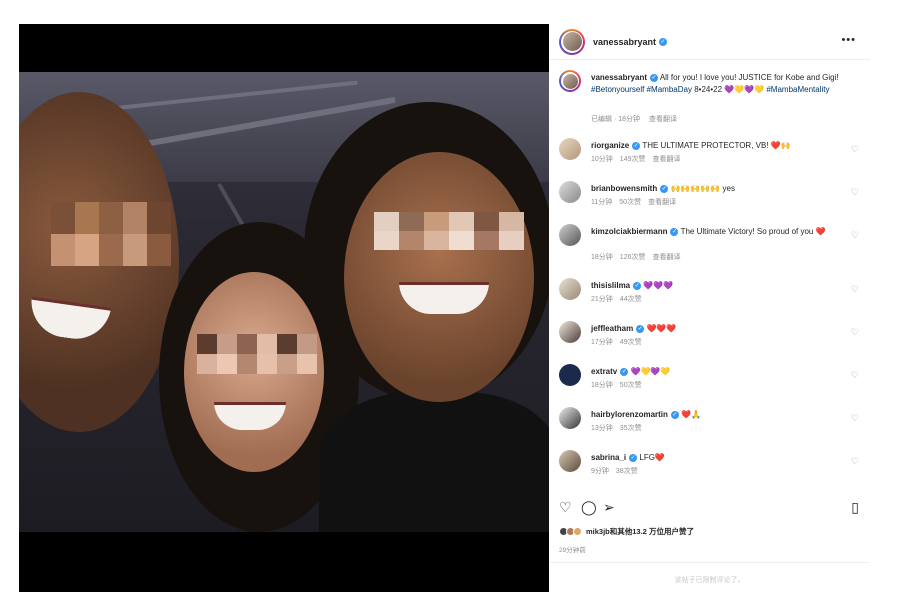 This screenshot has width=900, height=594. What do you see at coordinates (612, 328) in the screenshot?
I see `comment-username: jeffleatham` at bounding box center [612, 328].